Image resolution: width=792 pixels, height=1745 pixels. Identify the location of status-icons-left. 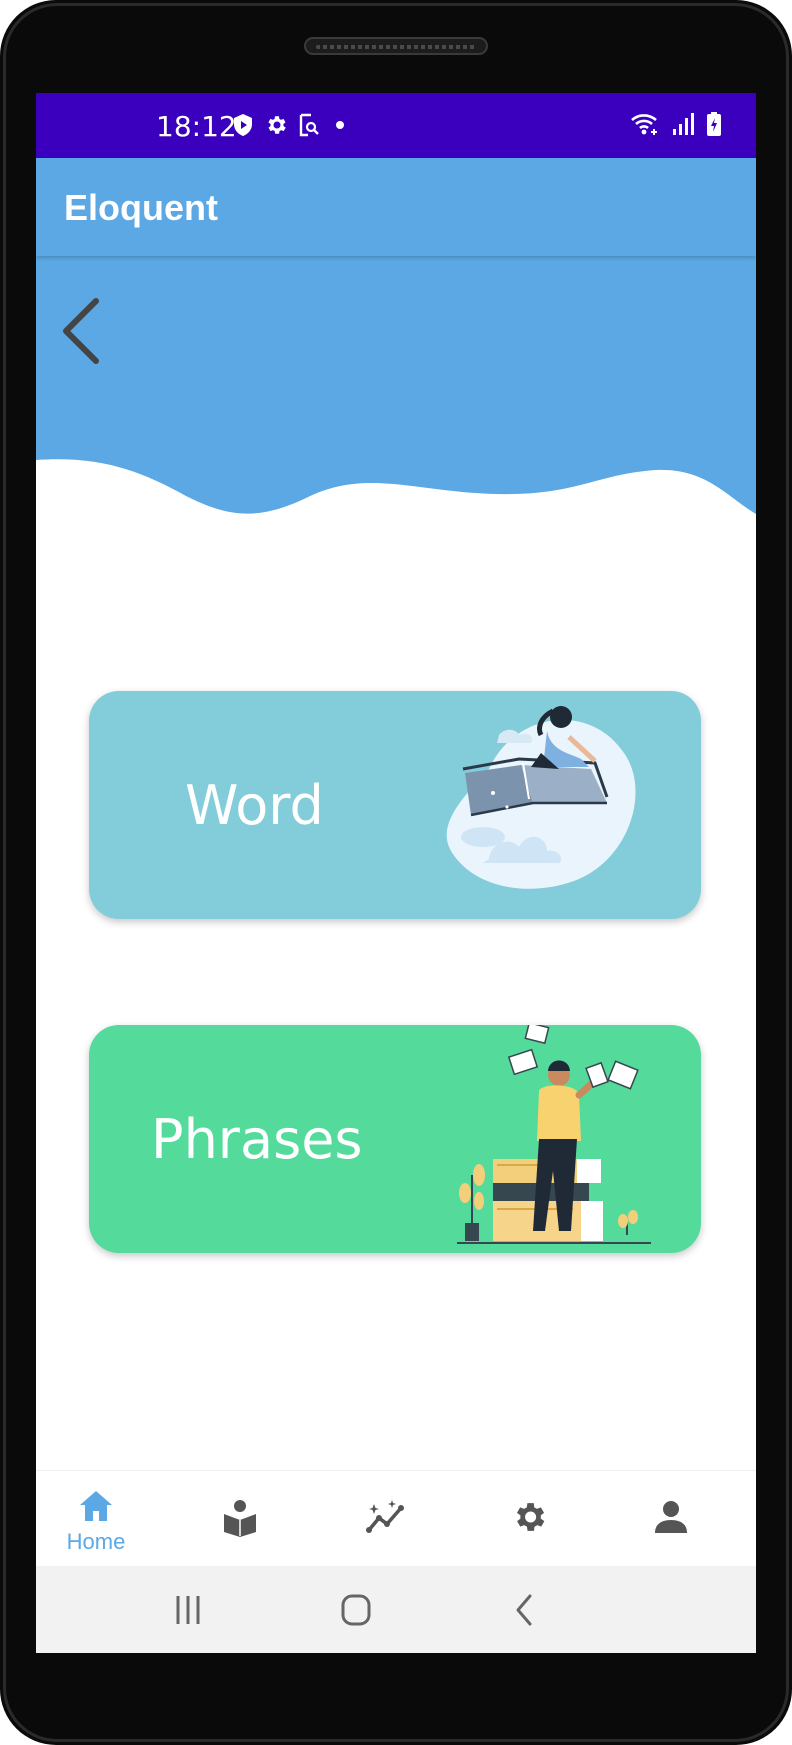
(291, 125).